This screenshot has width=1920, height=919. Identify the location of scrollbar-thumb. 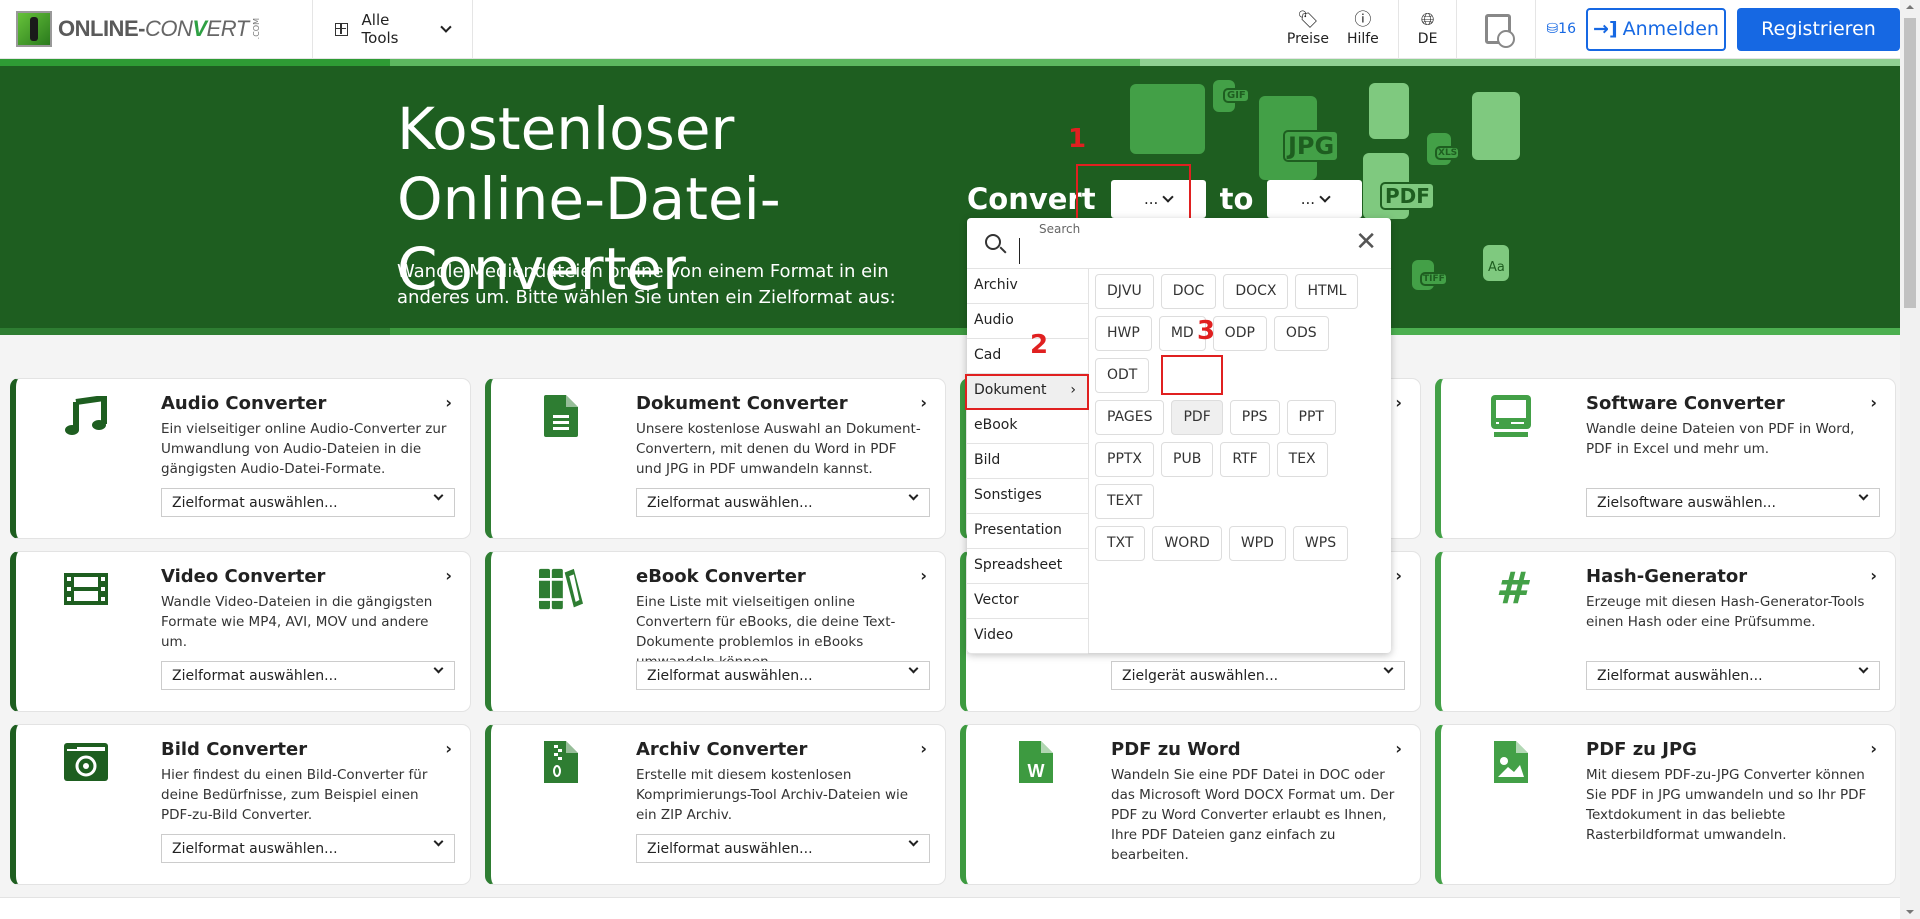
(1910, 163).